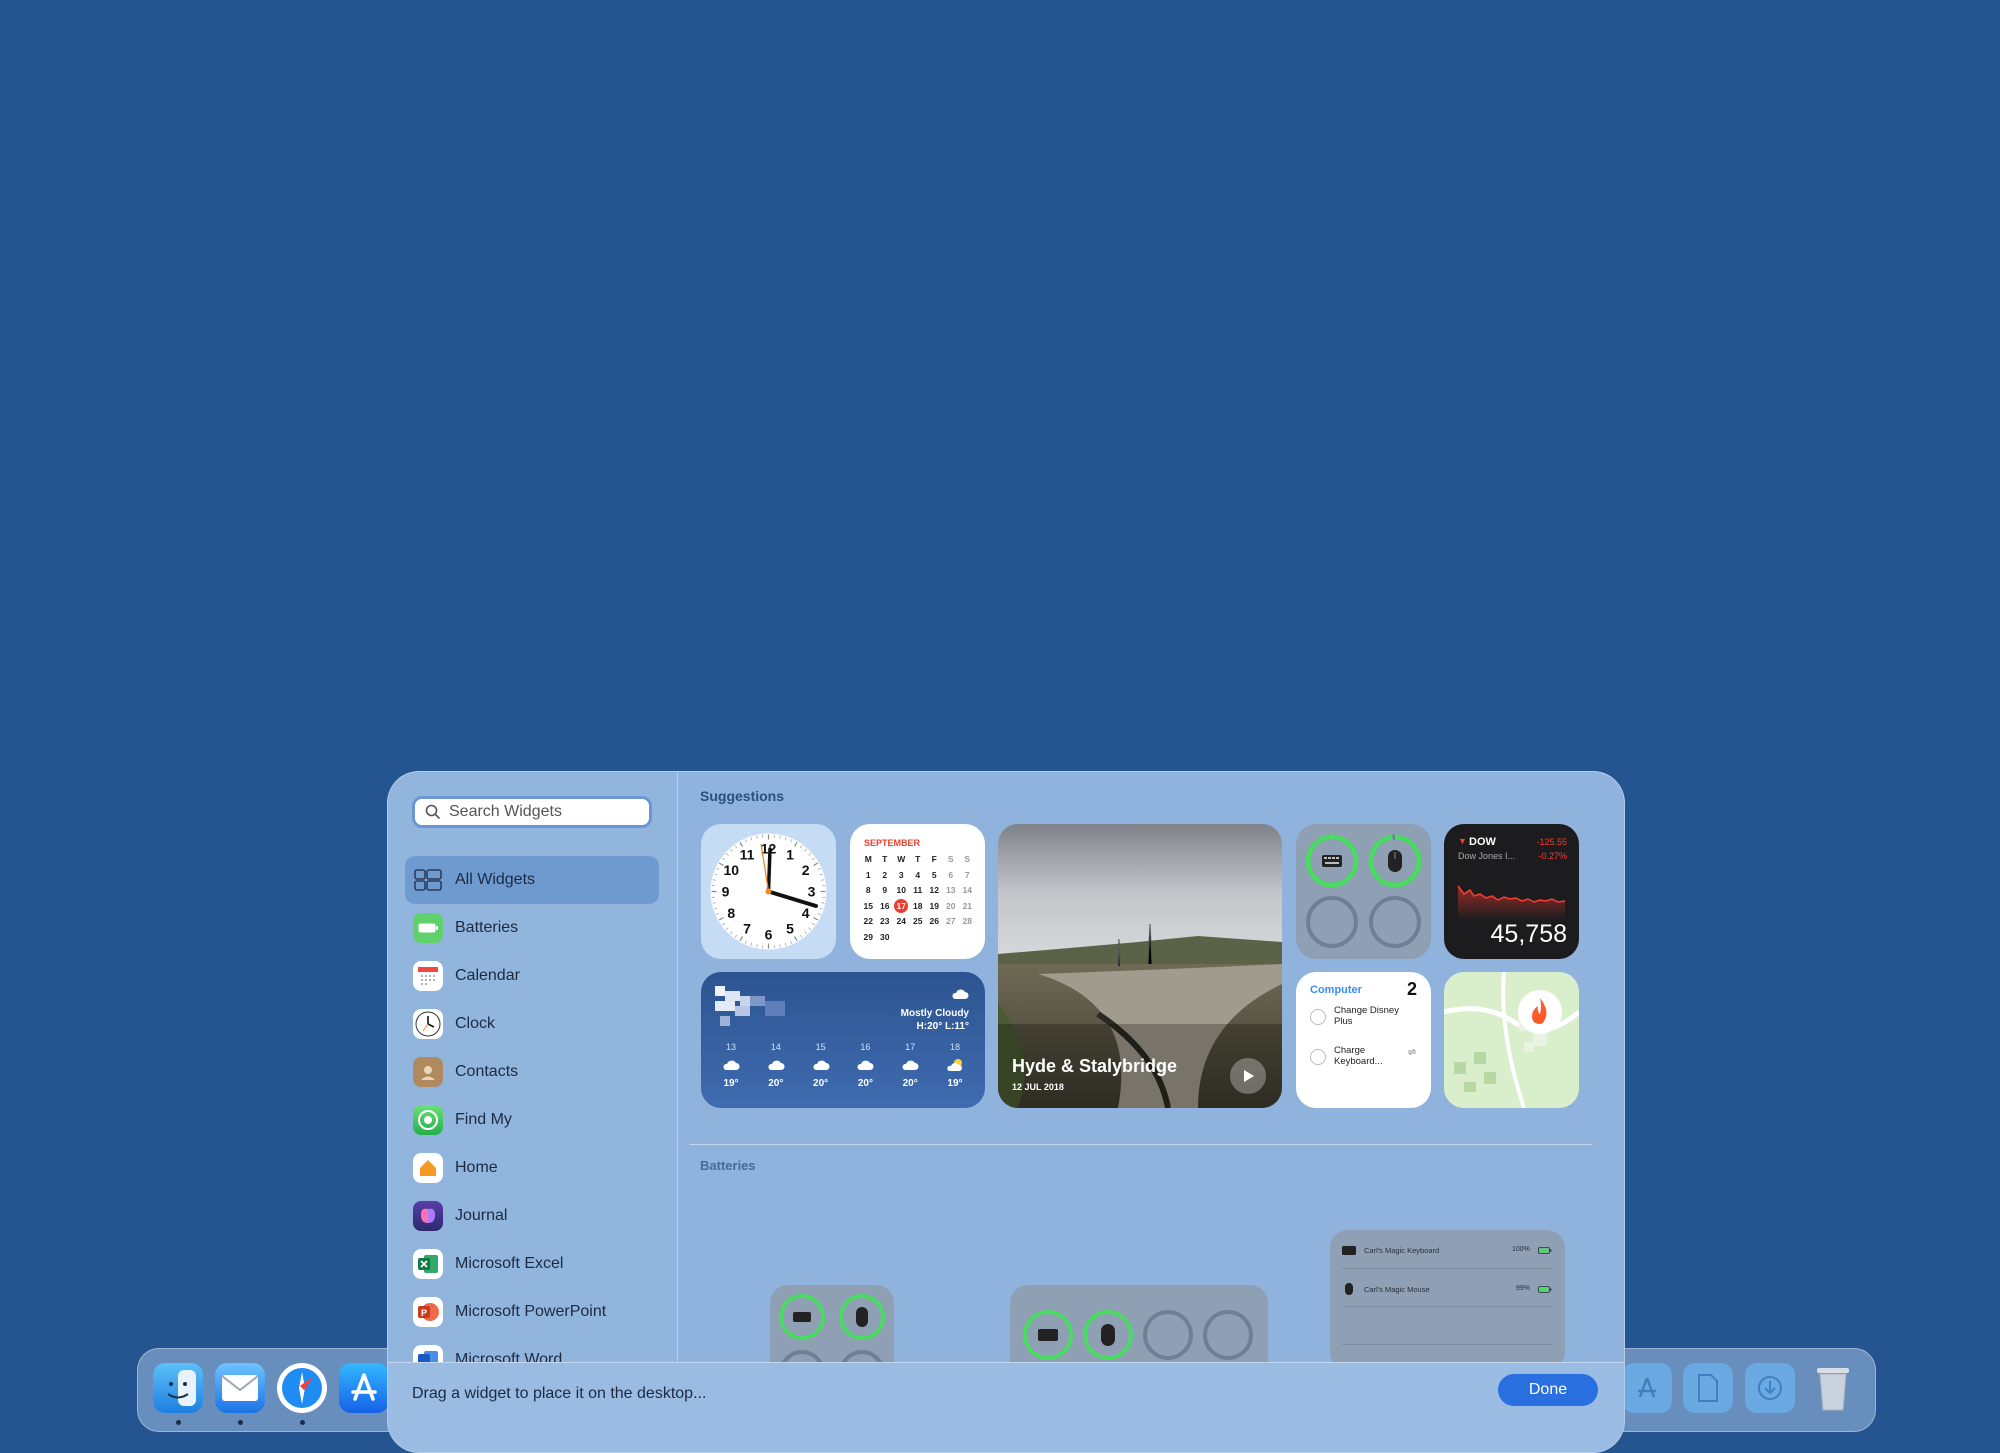  I want to click on calendar-day: 3, so click(901, 876).